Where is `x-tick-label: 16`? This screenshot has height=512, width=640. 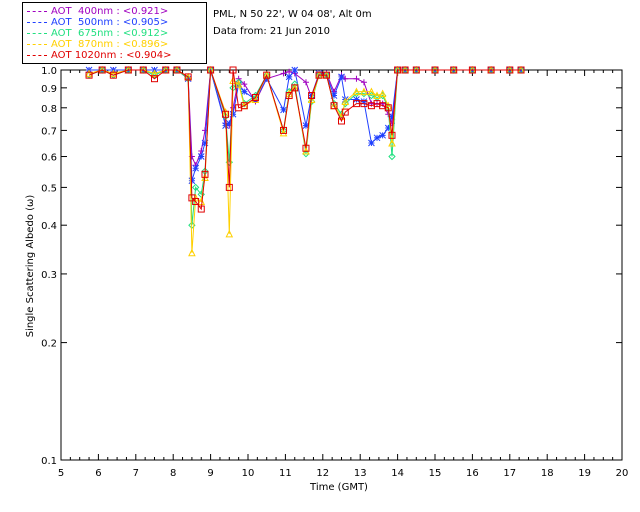
x-tick-label: 16 is located at coordinates (472, 473).